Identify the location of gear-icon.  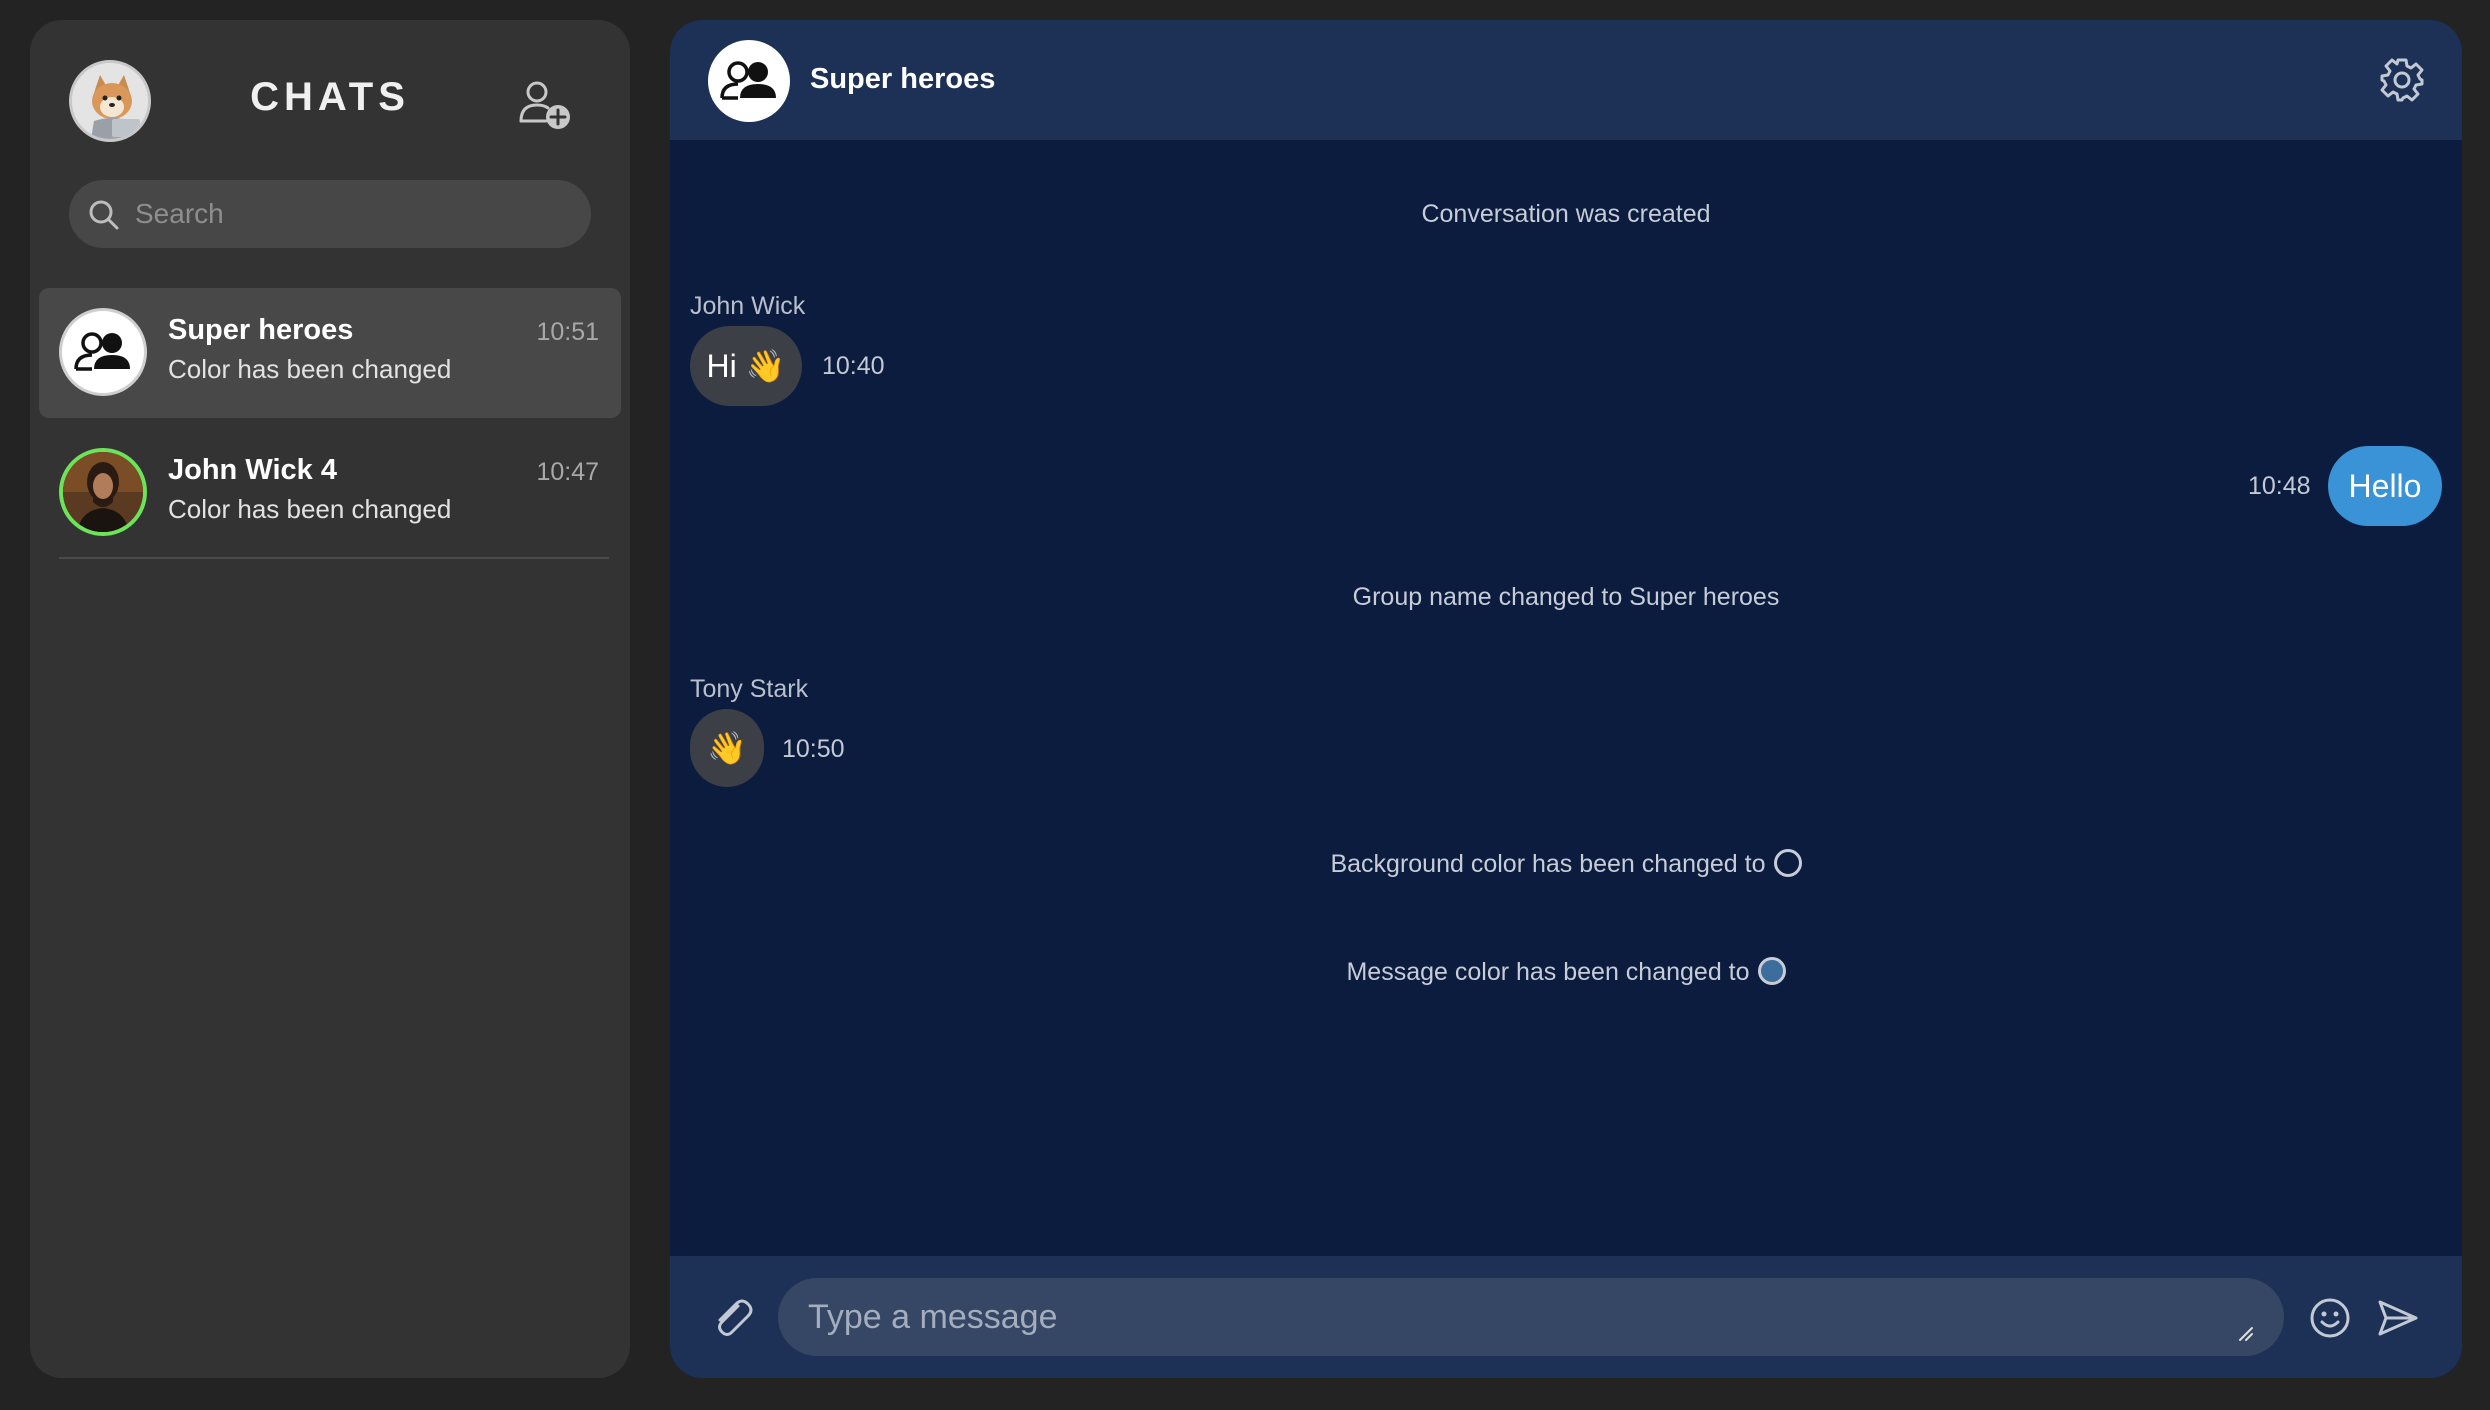
(2402, 80).